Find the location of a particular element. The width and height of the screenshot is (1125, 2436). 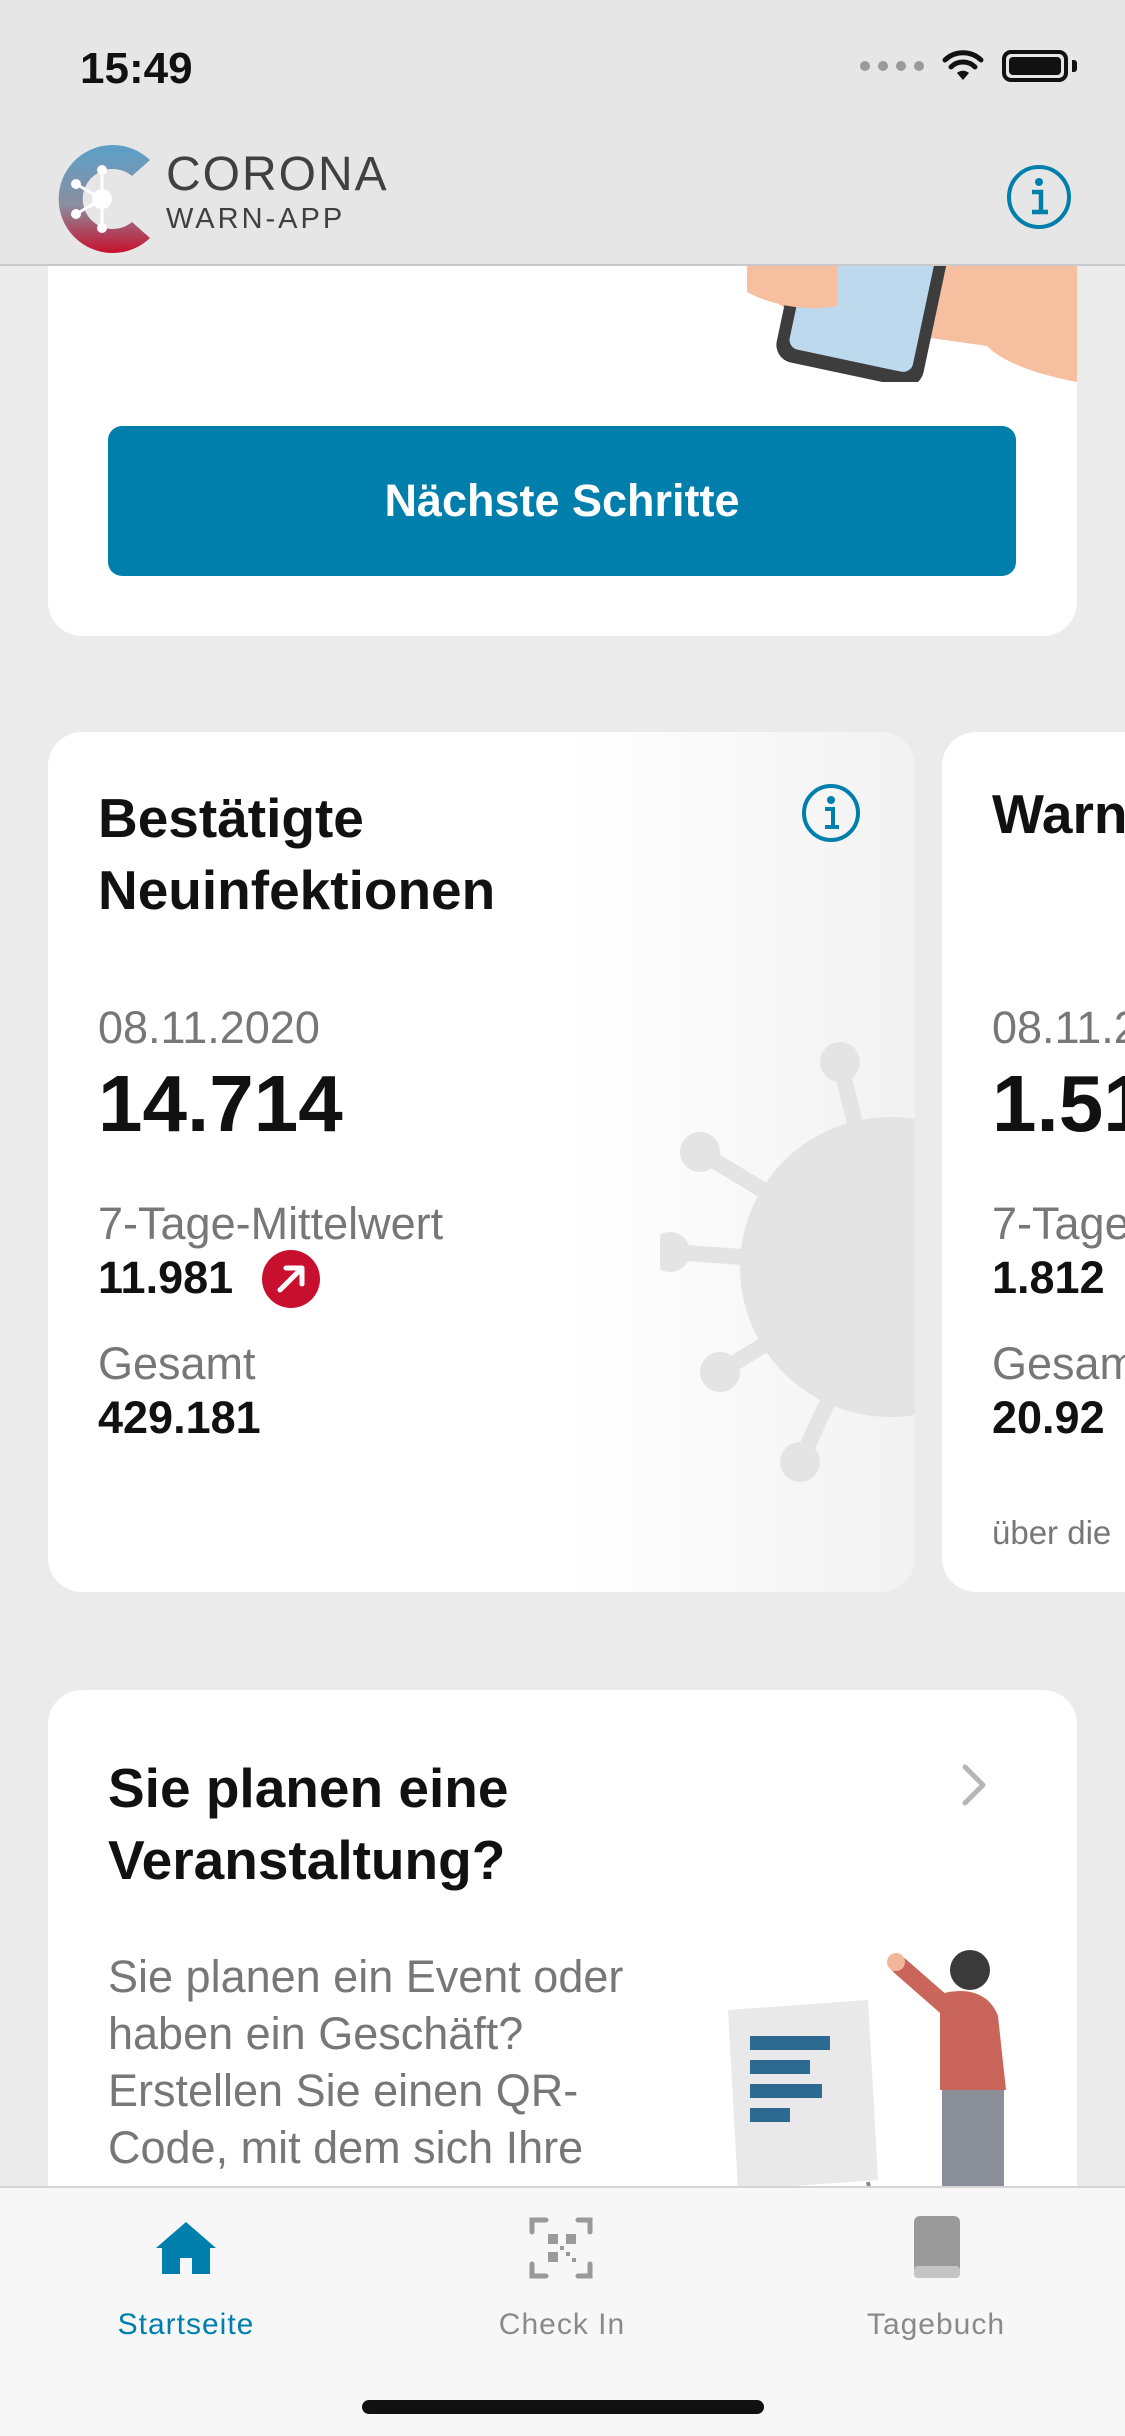

total-value: 20.92 is located at coordinates (1048, 1417).